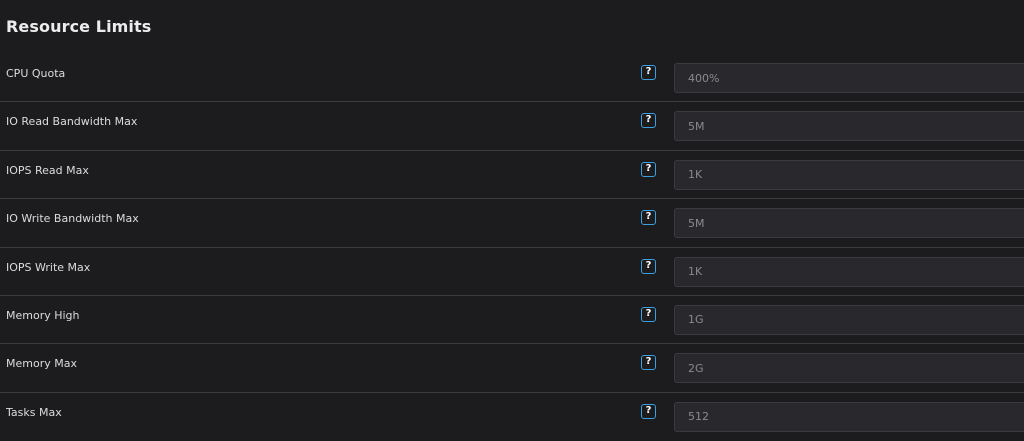  What do you see at coordinates (72, 219) in the screenshot?
I see `field-label: IO Write Bandwidth Max` at bounding box center [72, 219].